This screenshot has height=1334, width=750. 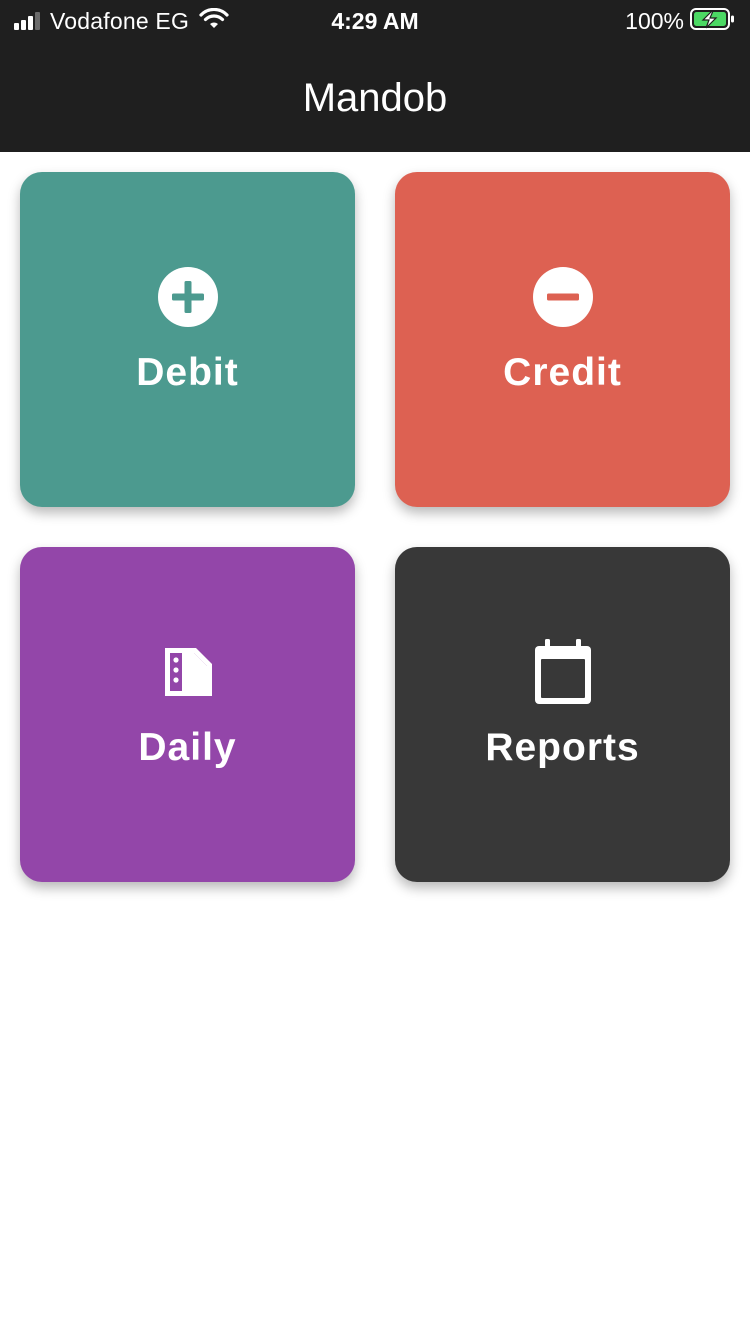 I want to click on debit-label: Debit, so click(x=187, y=372).